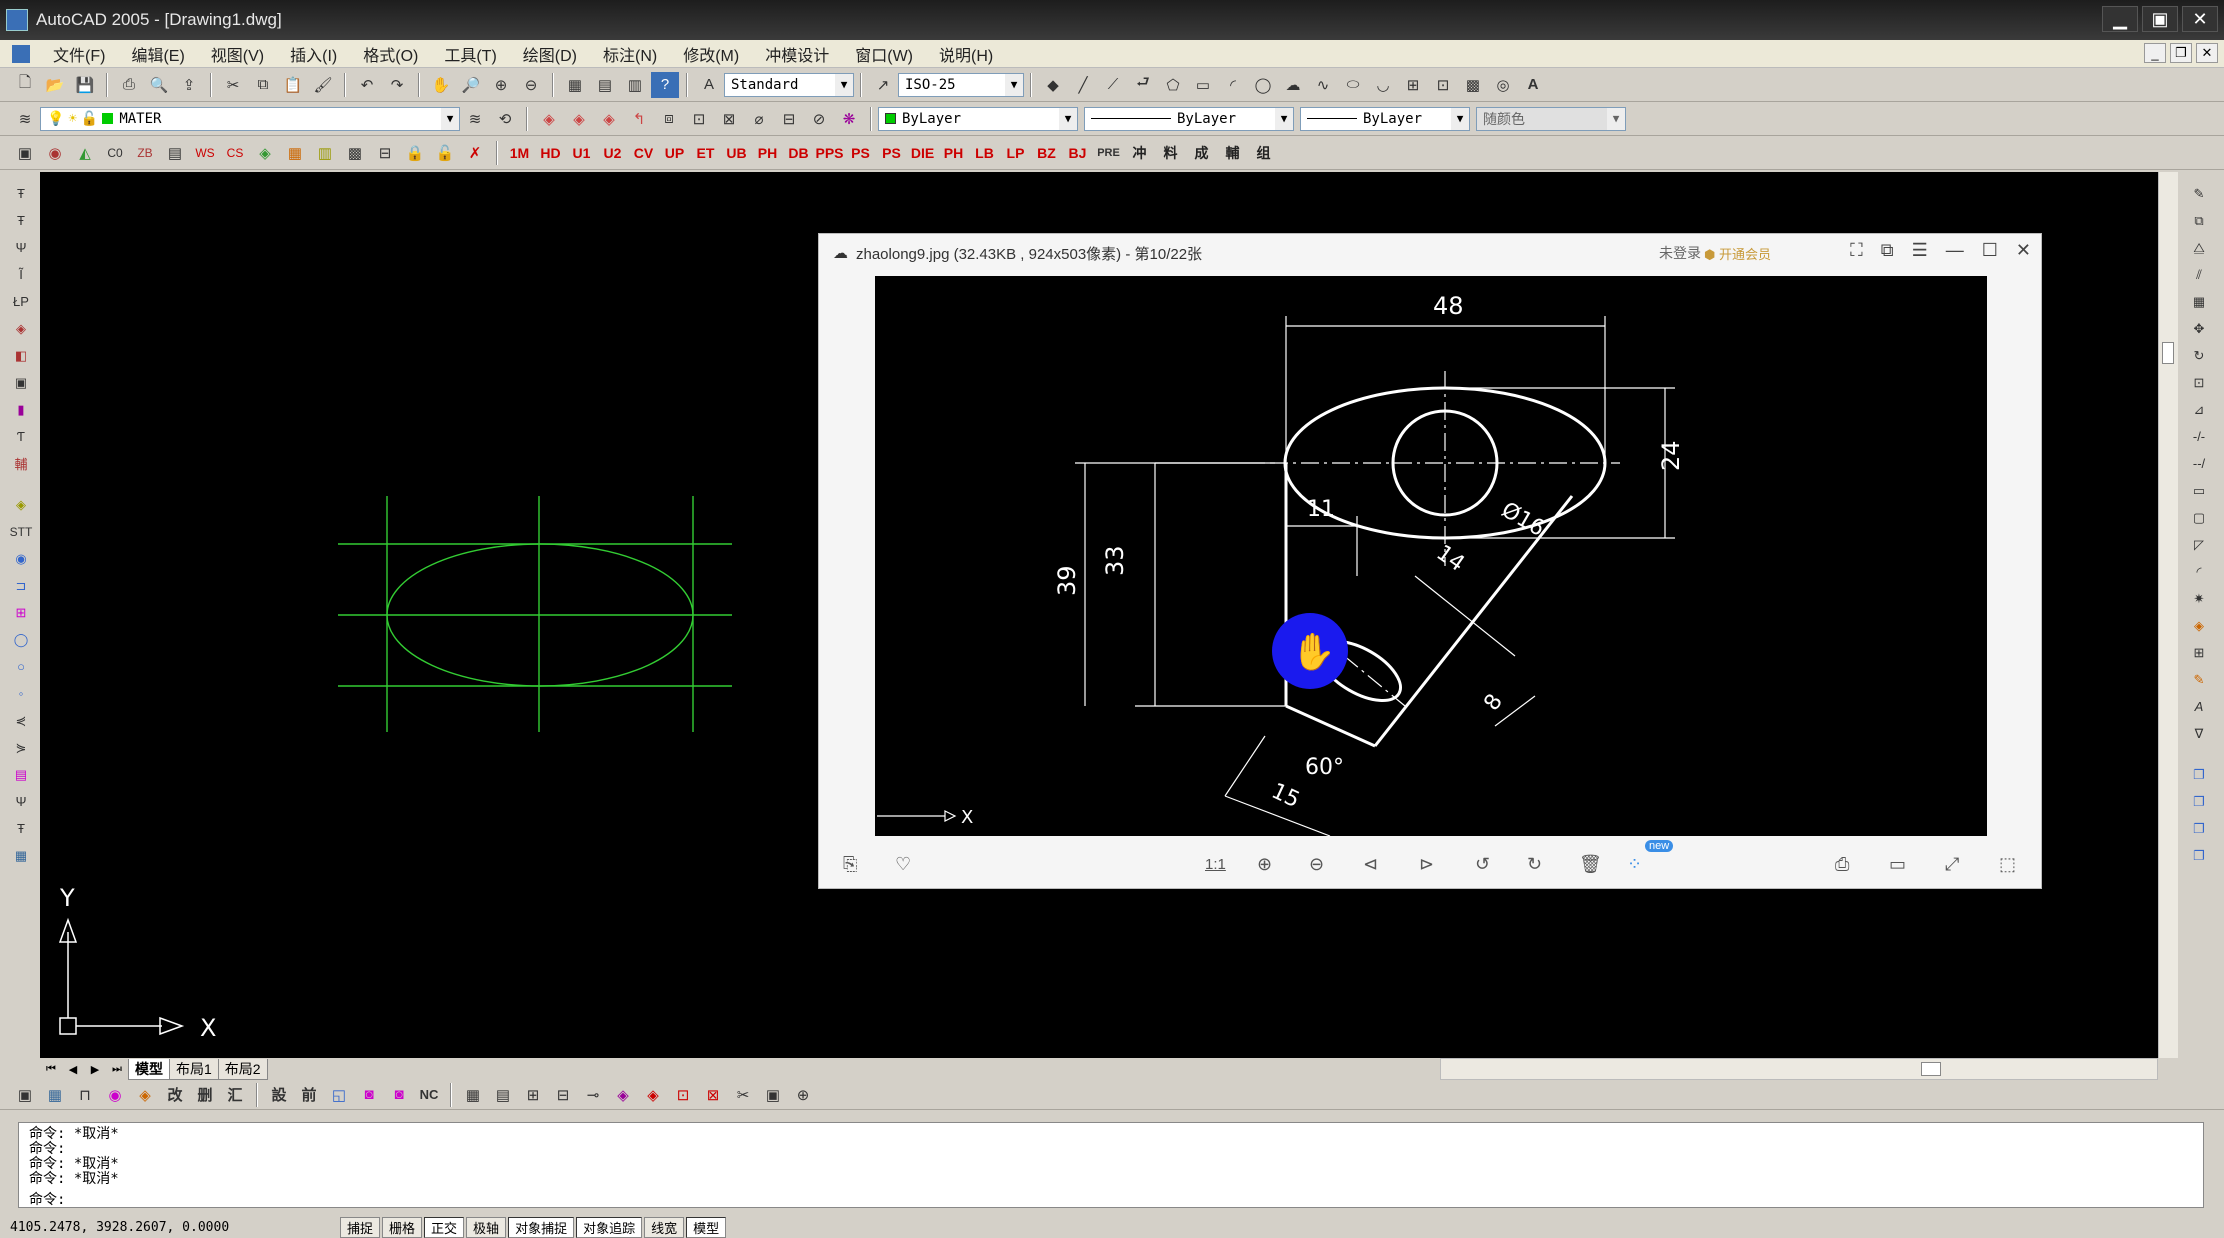 This screenshot has width=2224, height=1238. What do you see at coordinates (115, 153) in the screenshot?
I see `custom-tool-4-icon: C0` at bounding box center [115, 153].